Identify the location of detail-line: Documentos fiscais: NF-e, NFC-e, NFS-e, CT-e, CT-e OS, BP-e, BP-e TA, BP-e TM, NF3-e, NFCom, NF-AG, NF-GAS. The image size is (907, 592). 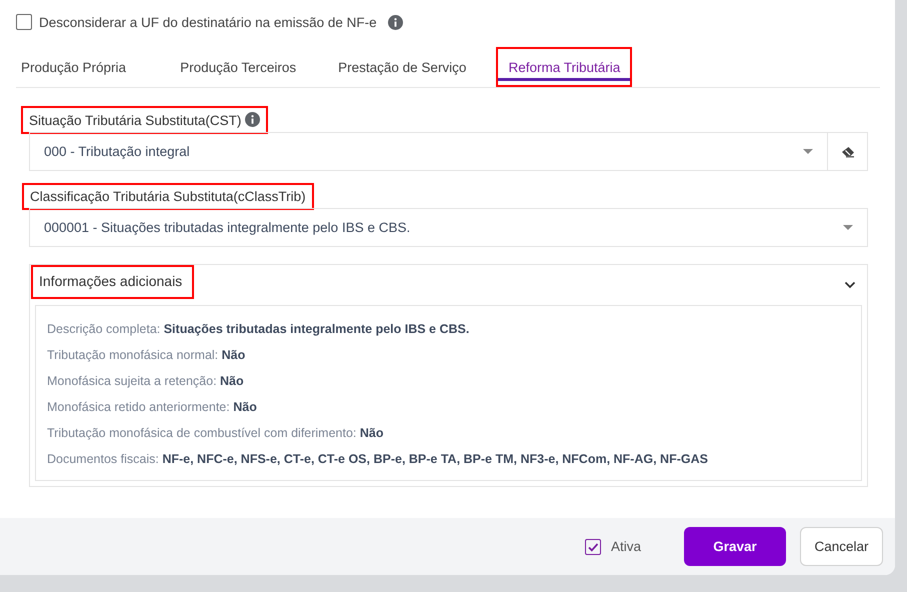
(378, 459).